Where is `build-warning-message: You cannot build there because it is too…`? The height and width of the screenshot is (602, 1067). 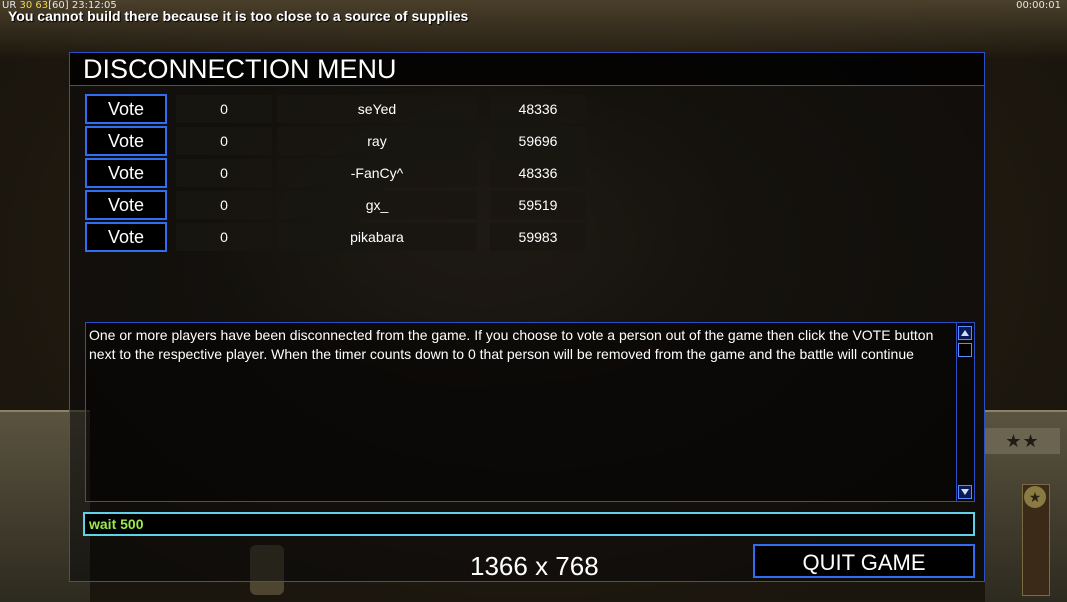 build-warning-message: You cannot build there because it is too… is located at coordinates (238, 16).